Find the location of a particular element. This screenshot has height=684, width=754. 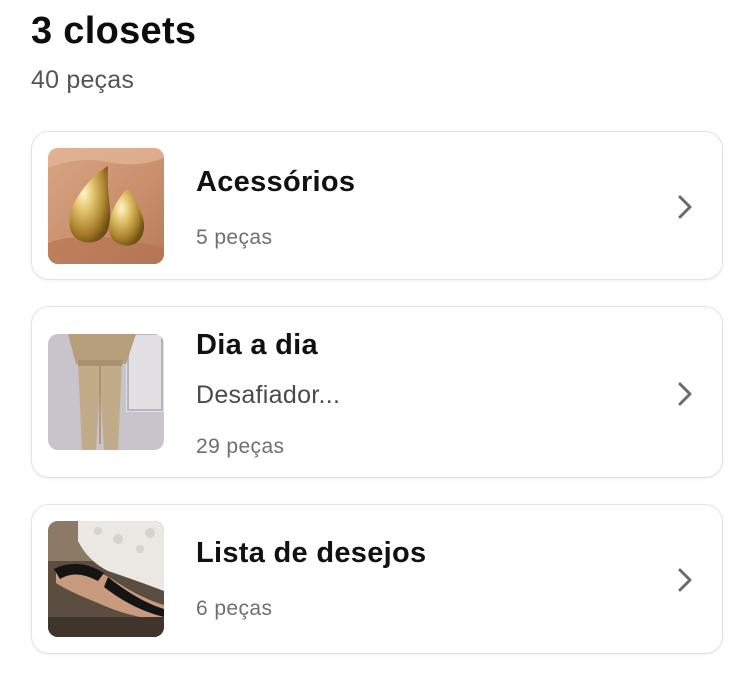

closet-piece-count: 5 peças is located at coordinates (234, 237).